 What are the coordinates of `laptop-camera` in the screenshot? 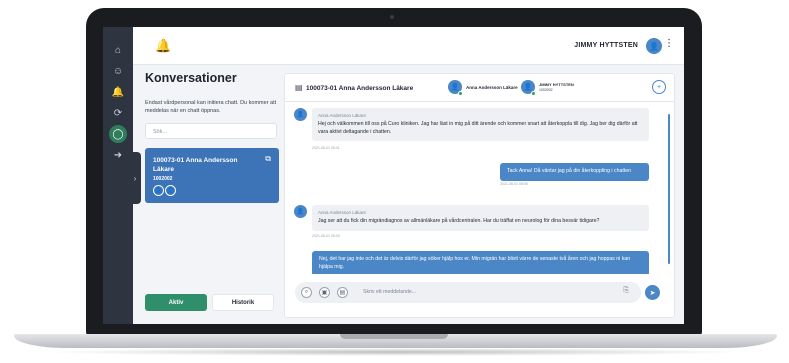 It's located at (392, 17).